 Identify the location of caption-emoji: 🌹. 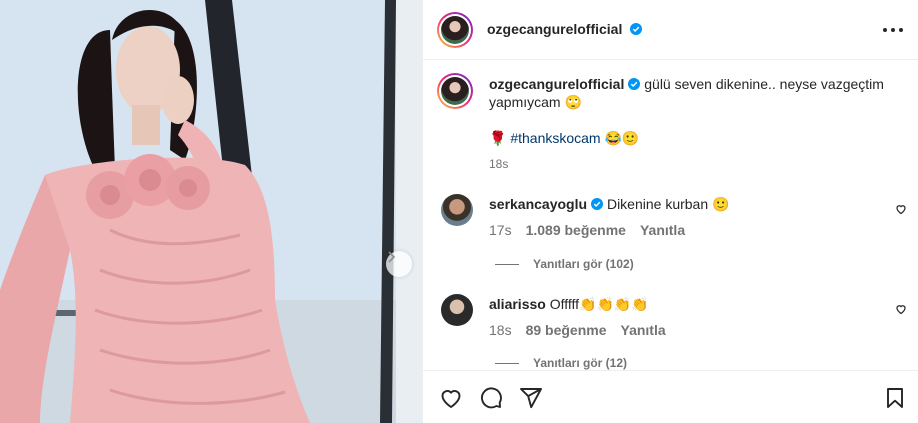
(498, 138).